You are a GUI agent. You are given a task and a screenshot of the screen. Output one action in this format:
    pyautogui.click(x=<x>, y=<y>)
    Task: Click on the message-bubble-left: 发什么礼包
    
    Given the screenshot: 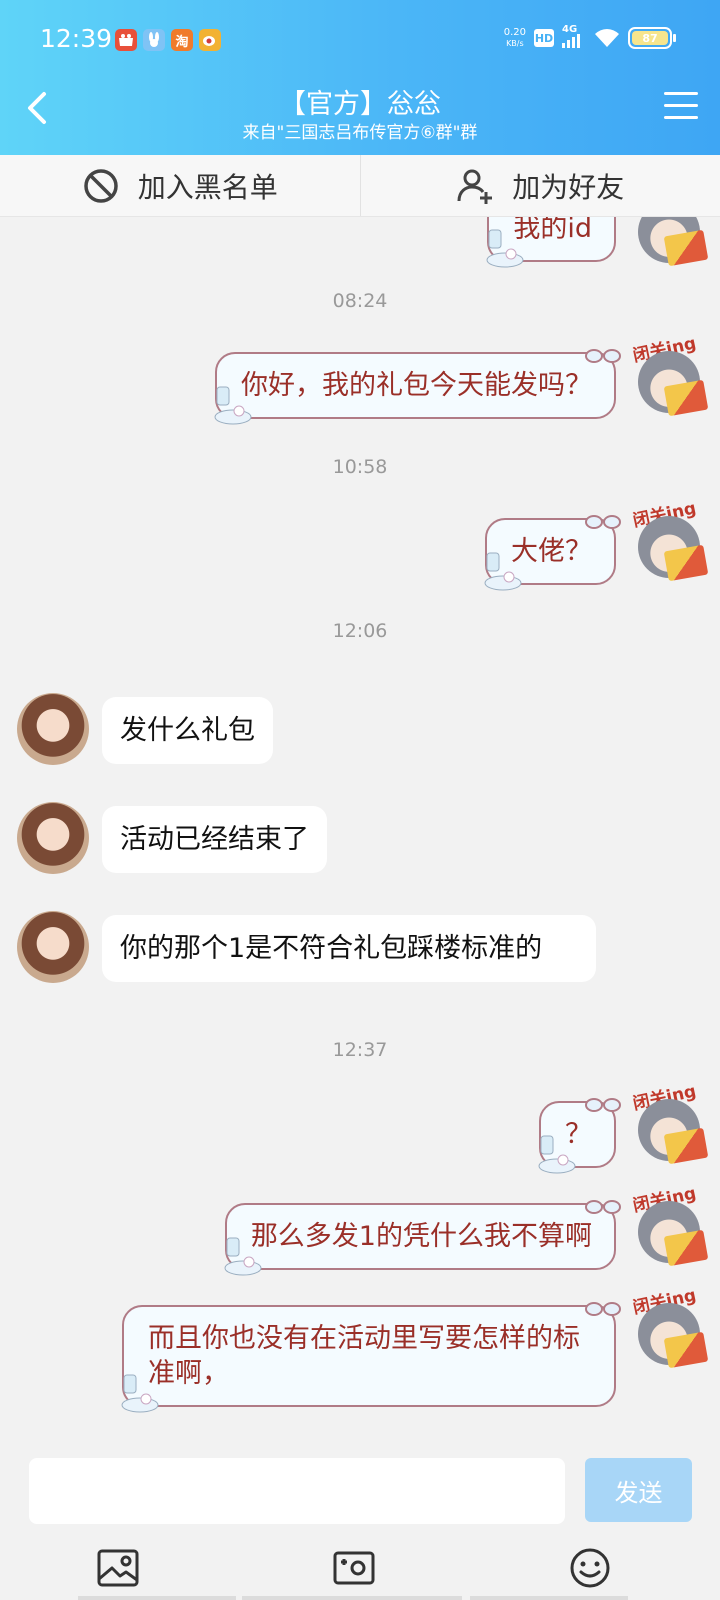 What is the action you would take?
    pyautogui.click(x=187, y=730)
    